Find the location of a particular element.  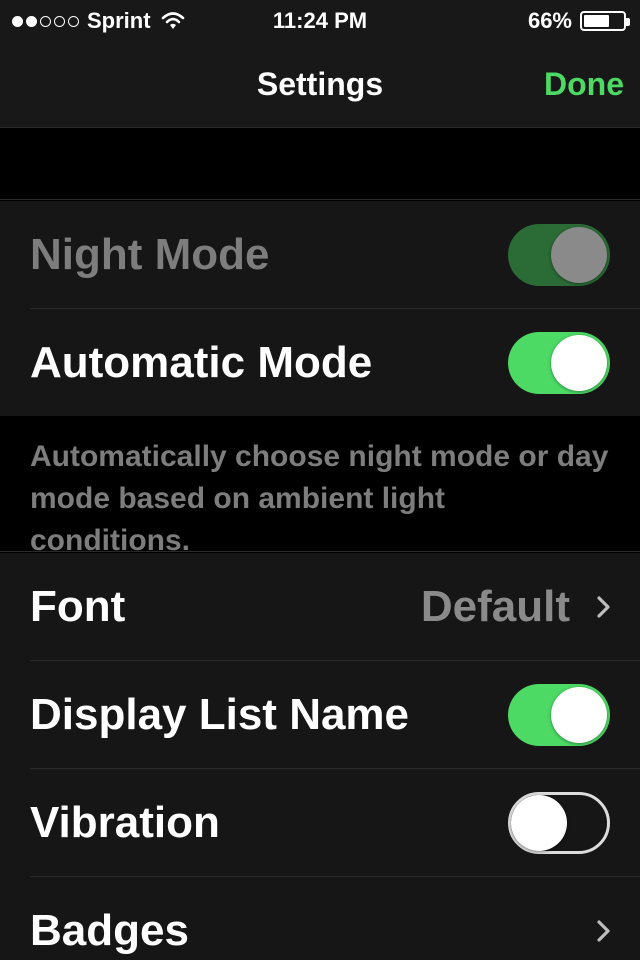

display-list-name-toggle is located at coordinates (559, 715).